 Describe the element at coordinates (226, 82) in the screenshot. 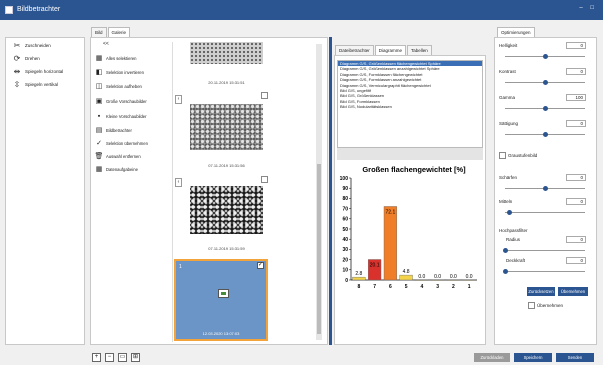

I see `thumbnail-date: 20.11.2019 15:31:51` at that location.